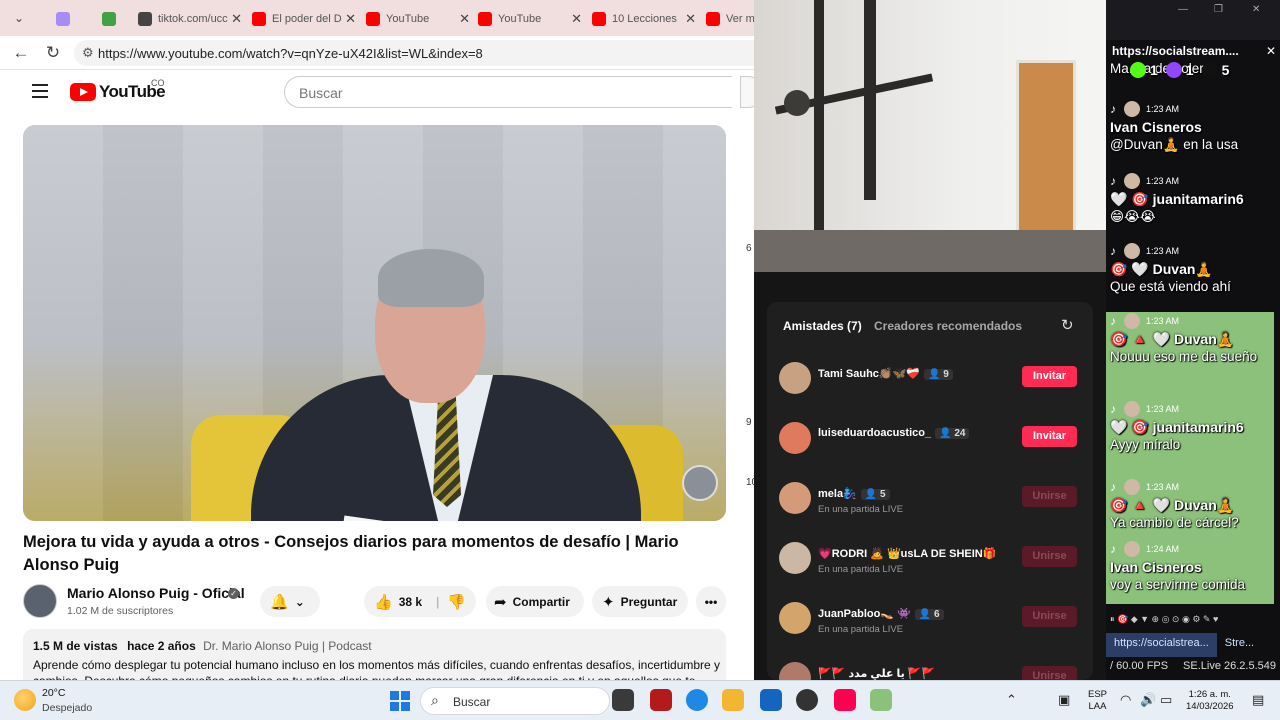  Describe the element at coordinates (321, 93) in the screenshot. I see `search-placeholder: Buscar` at that location.